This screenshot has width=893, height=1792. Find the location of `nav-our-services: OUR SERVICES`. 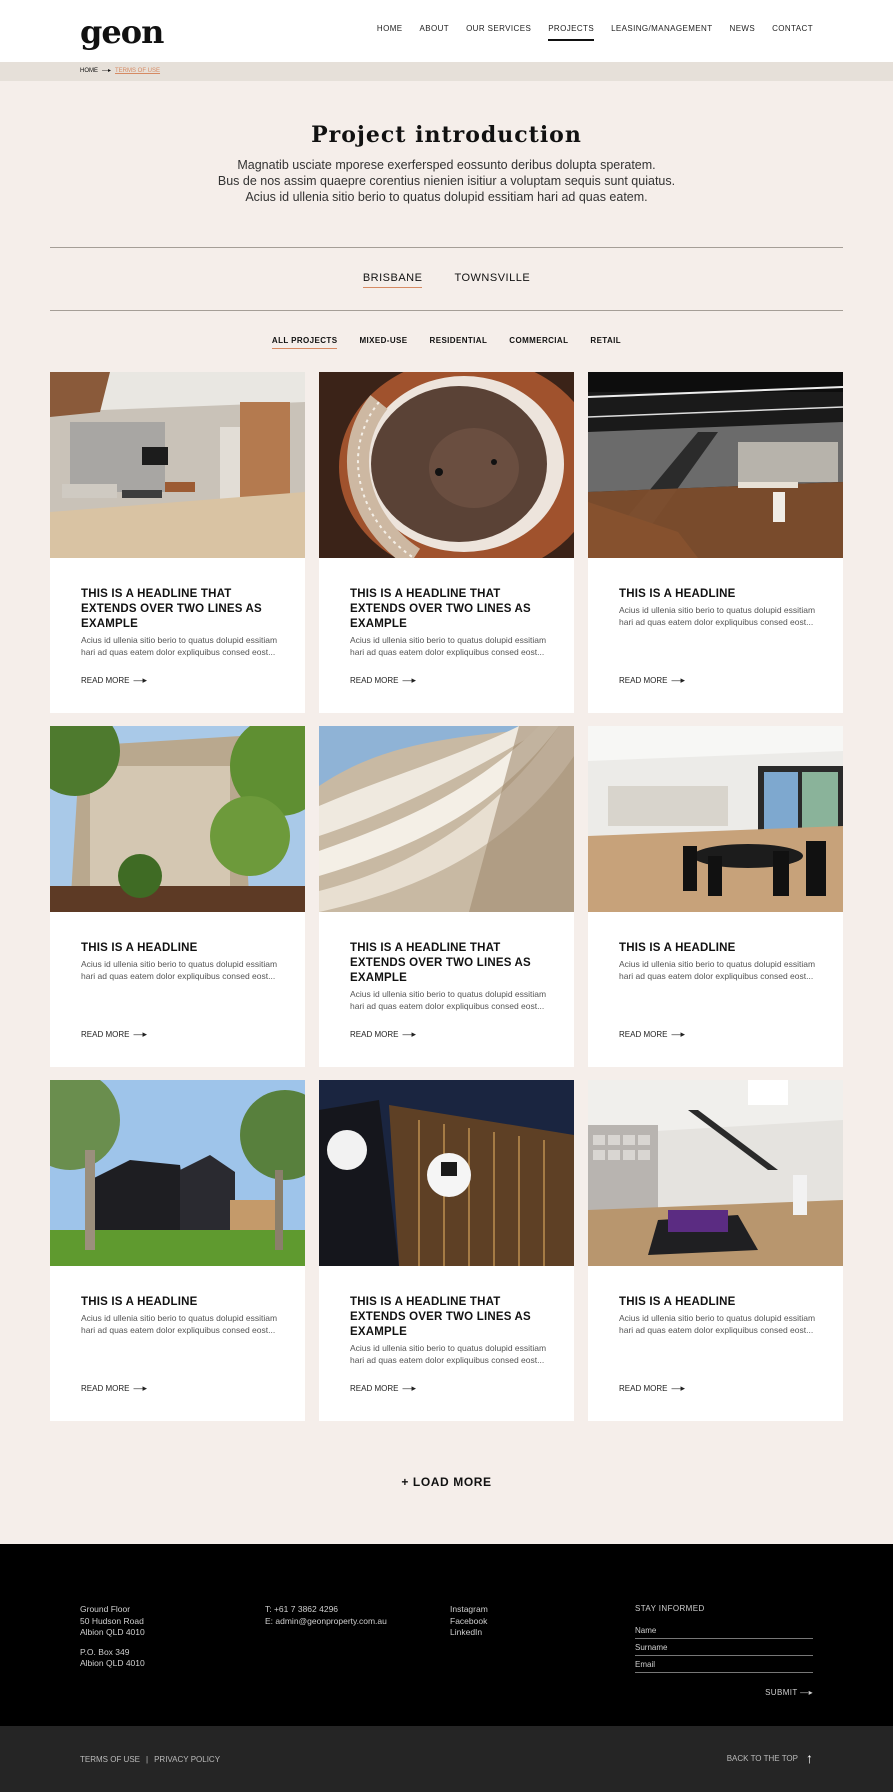

nav-our-services: OUR SERVICES is located at coordinates (498, 32).